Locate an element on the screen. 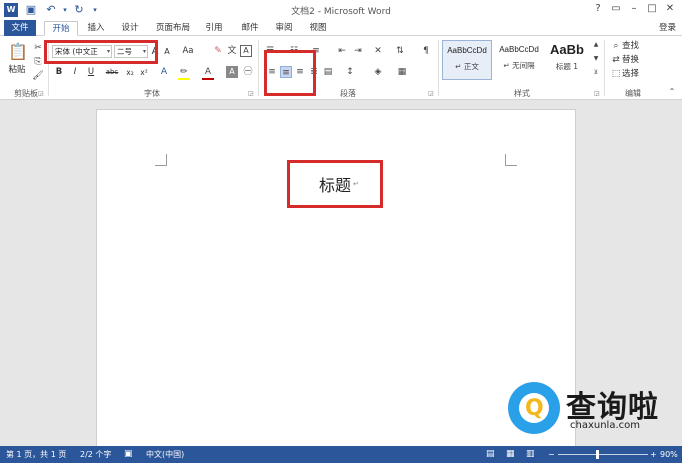  editing-group-label: 编辑 is located at coordinates (633, 93).